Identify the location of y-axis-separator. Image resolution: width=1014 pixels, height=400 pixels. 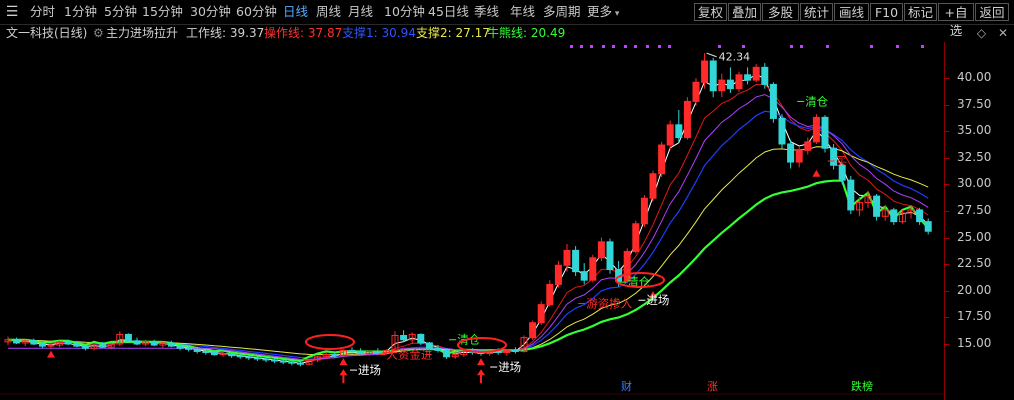
(944, 221).